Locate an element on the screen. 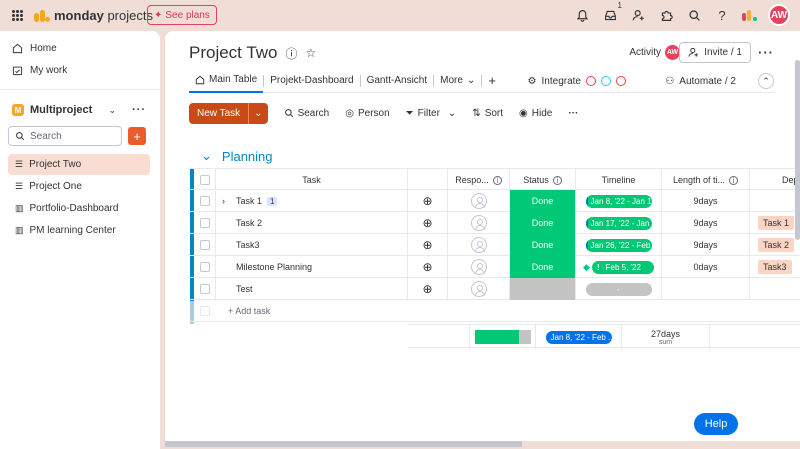  integrate-button: ⚙ Integrate is located at coordinates (577, 81).